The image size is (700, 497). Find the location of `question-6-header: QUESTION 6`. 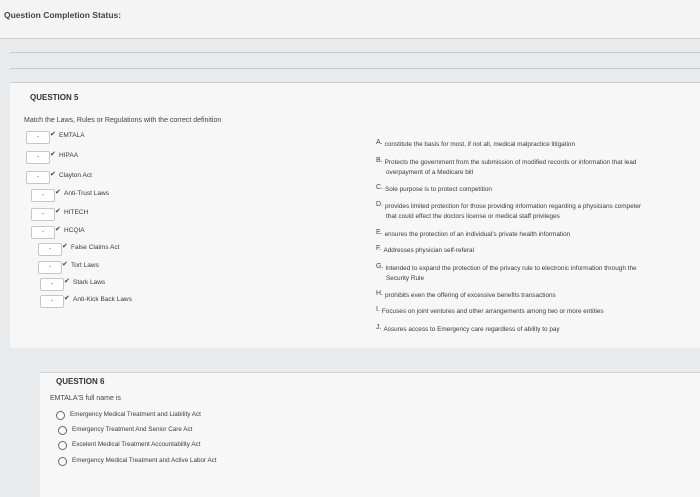

question-6-header: QUESTION 6 is located at coordinates (80, 381).